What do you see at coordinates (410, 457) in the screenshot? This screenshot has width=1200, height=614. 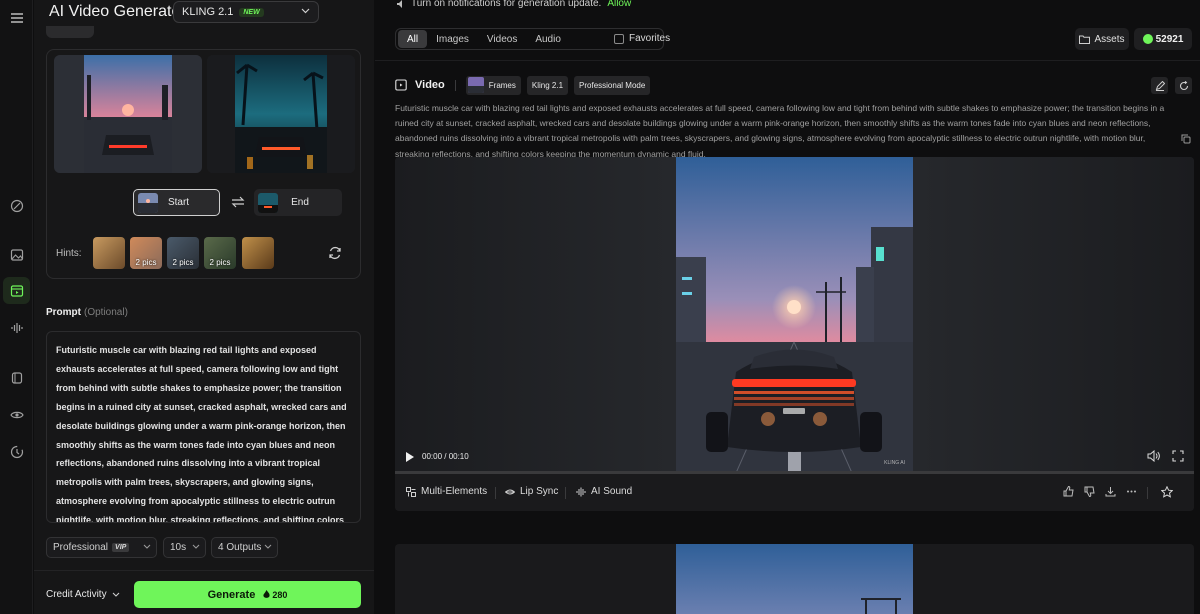 I see `play-icon` at bounding box center [410, 457].